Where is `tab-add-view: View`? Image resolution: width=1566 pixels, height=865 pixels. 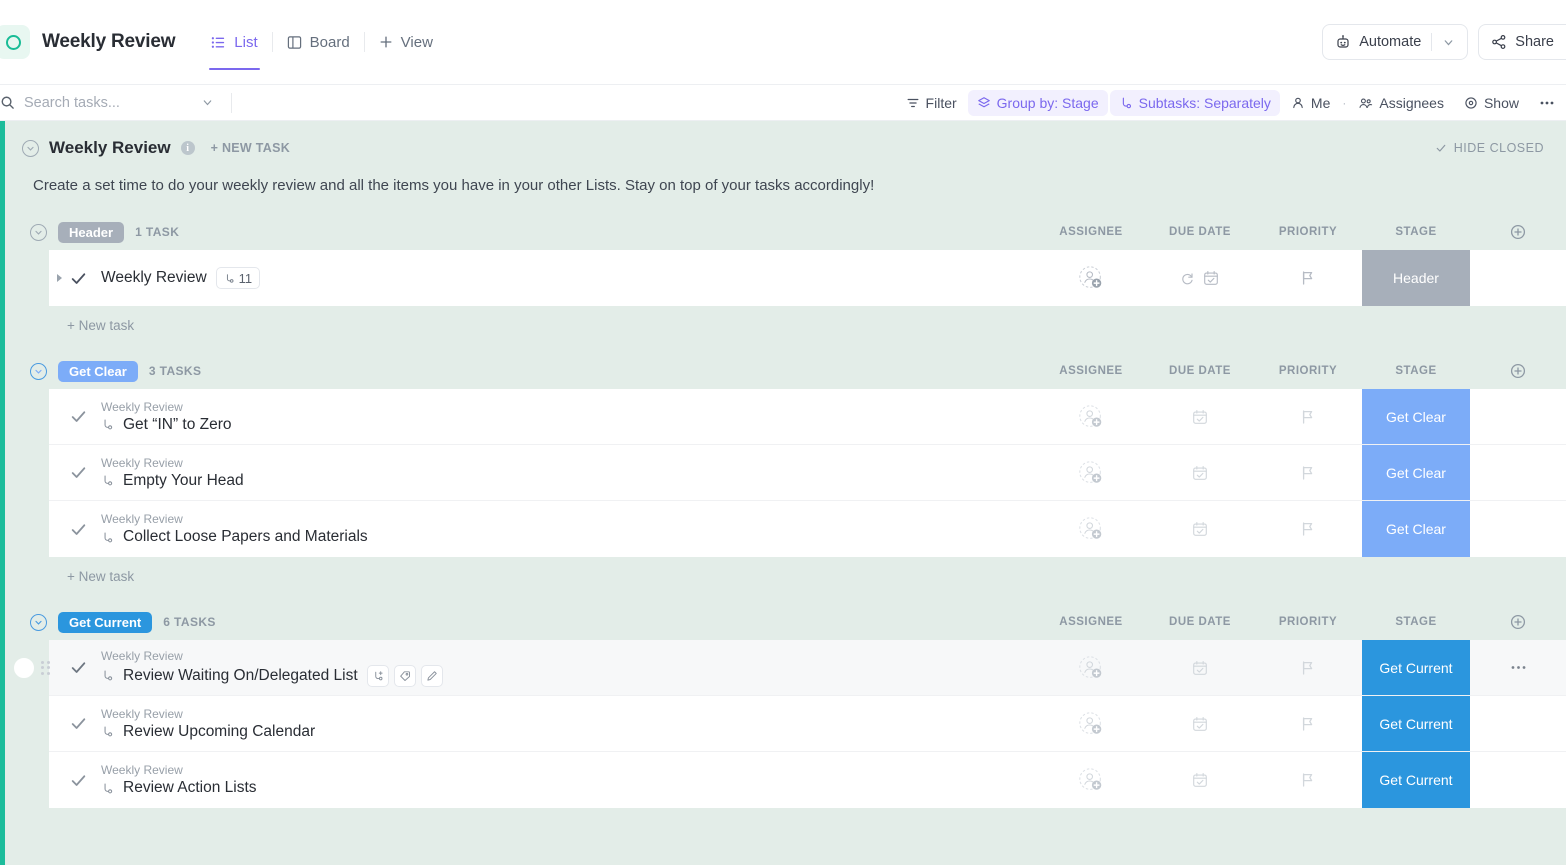 tab-add-view: View is located at coordinates (406, 42).